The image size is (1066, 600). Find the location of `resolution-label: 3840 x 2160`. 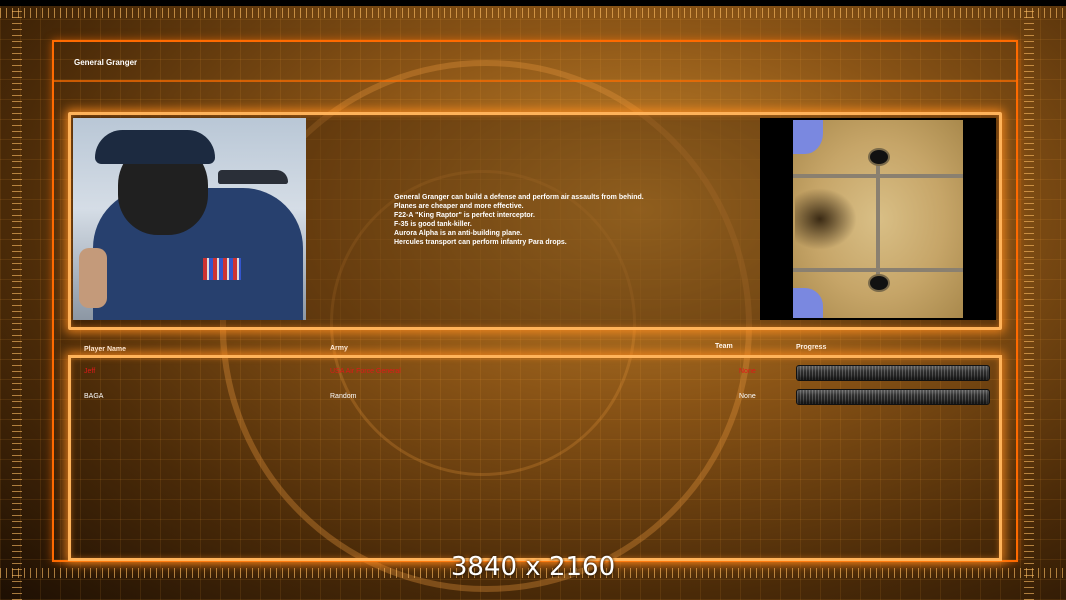

resolution-label: 3840 x 2160 is located at coordinates (533, 567).